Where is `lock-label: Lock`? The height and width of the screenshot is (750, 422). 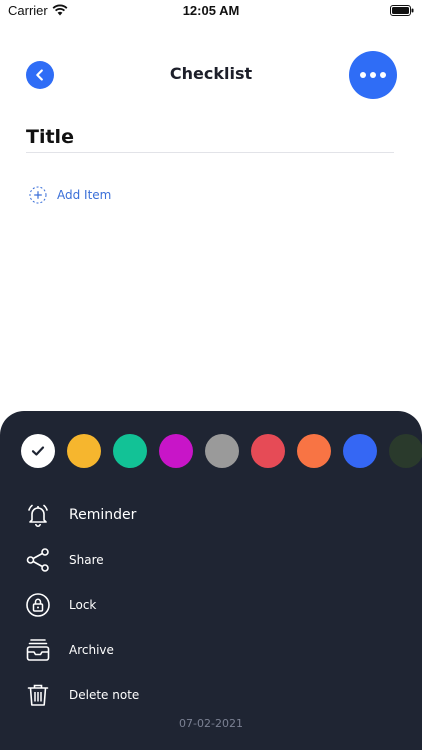 lock-label: Lock is located at coordinates (83, 605).